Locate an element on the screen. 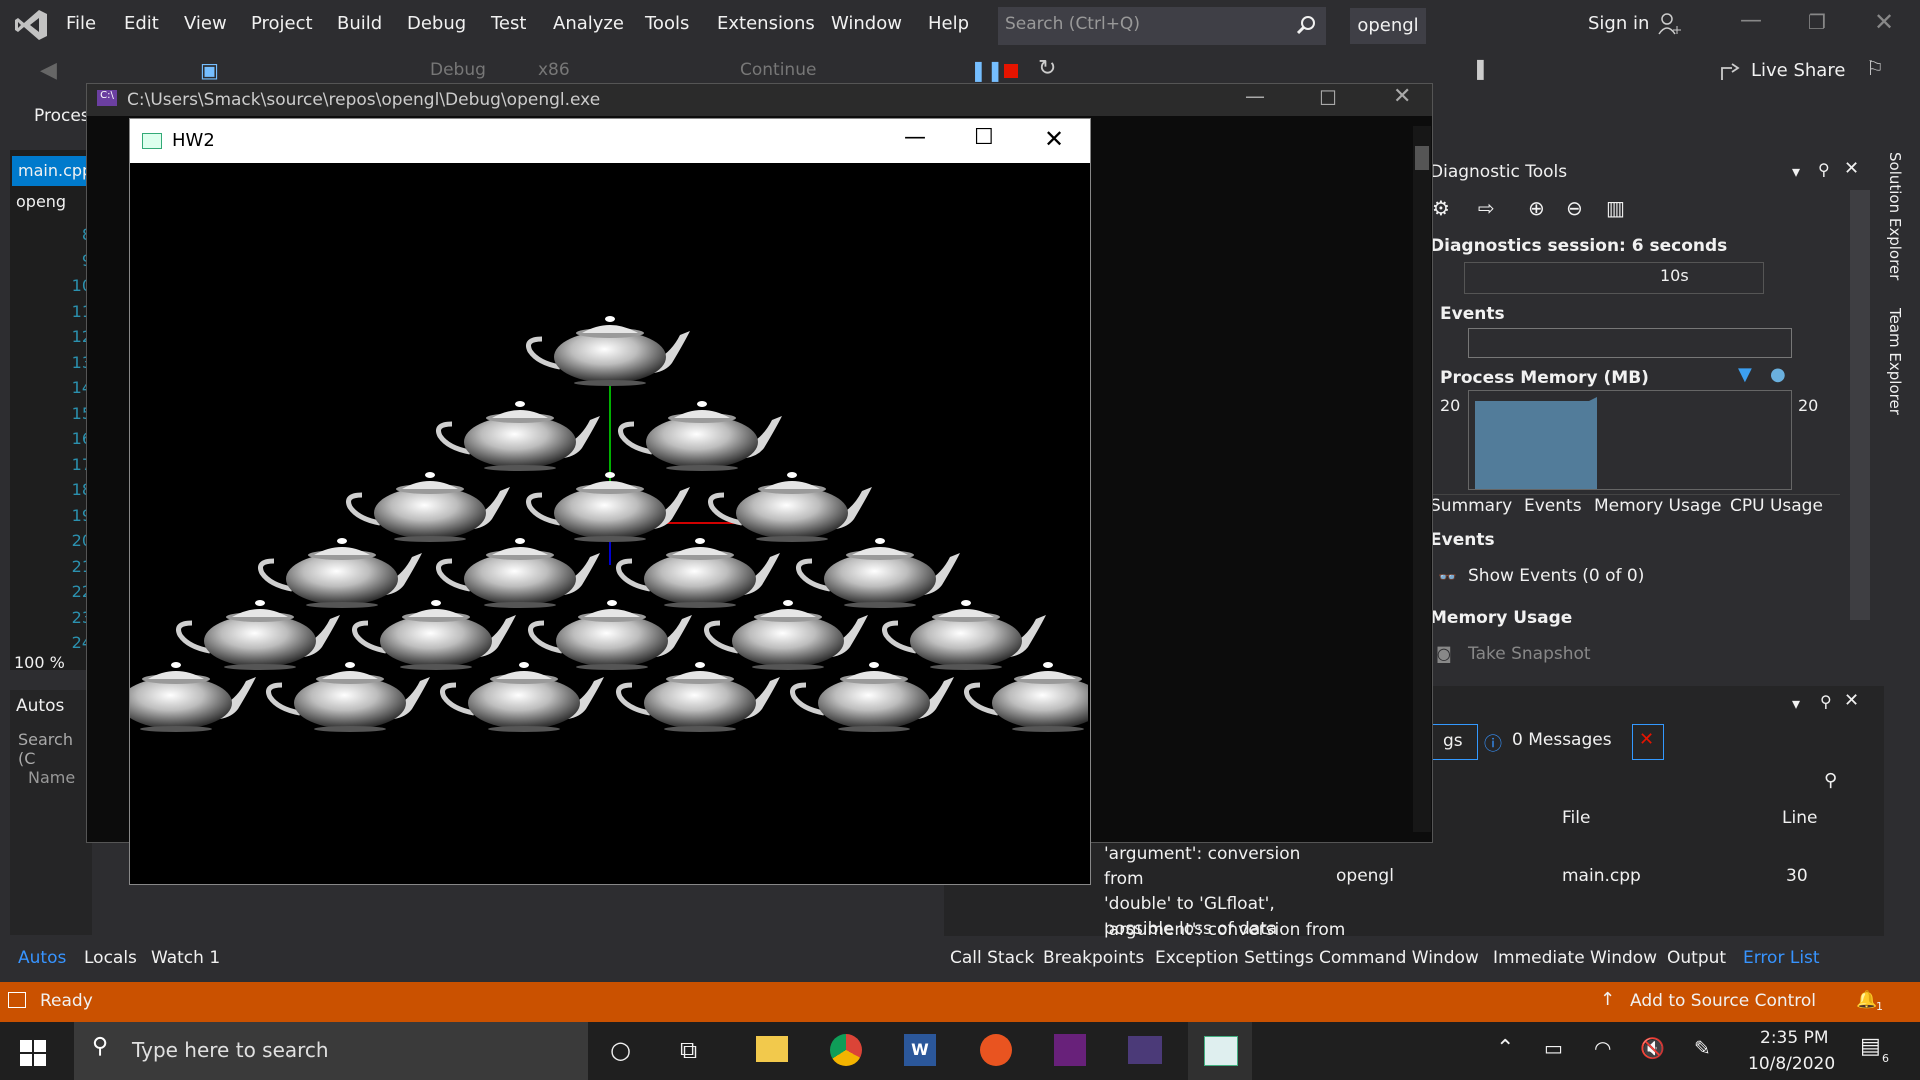 The image size is (1920, 1080). chrome-icon is located at coordinates (846, 1050).